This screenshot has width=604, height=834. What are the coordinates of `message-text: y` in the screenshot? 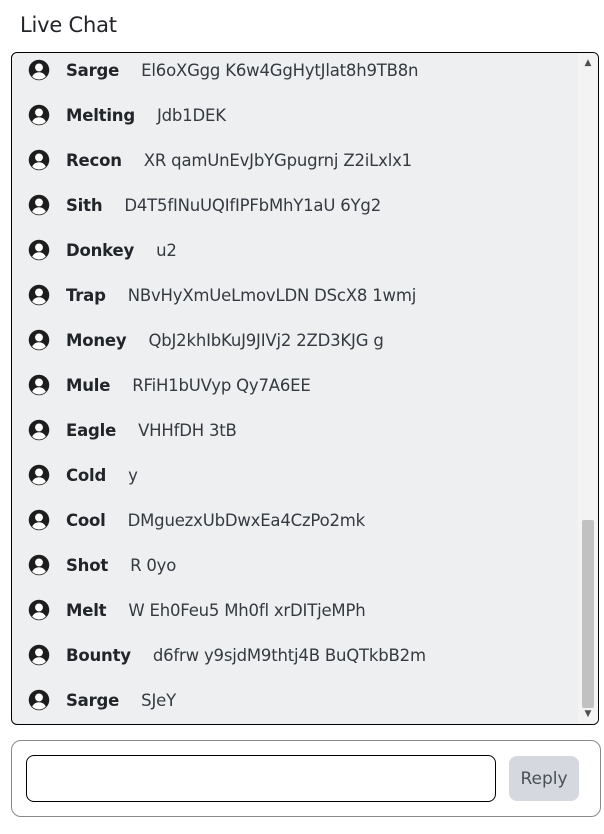 It's located at (133, 475).